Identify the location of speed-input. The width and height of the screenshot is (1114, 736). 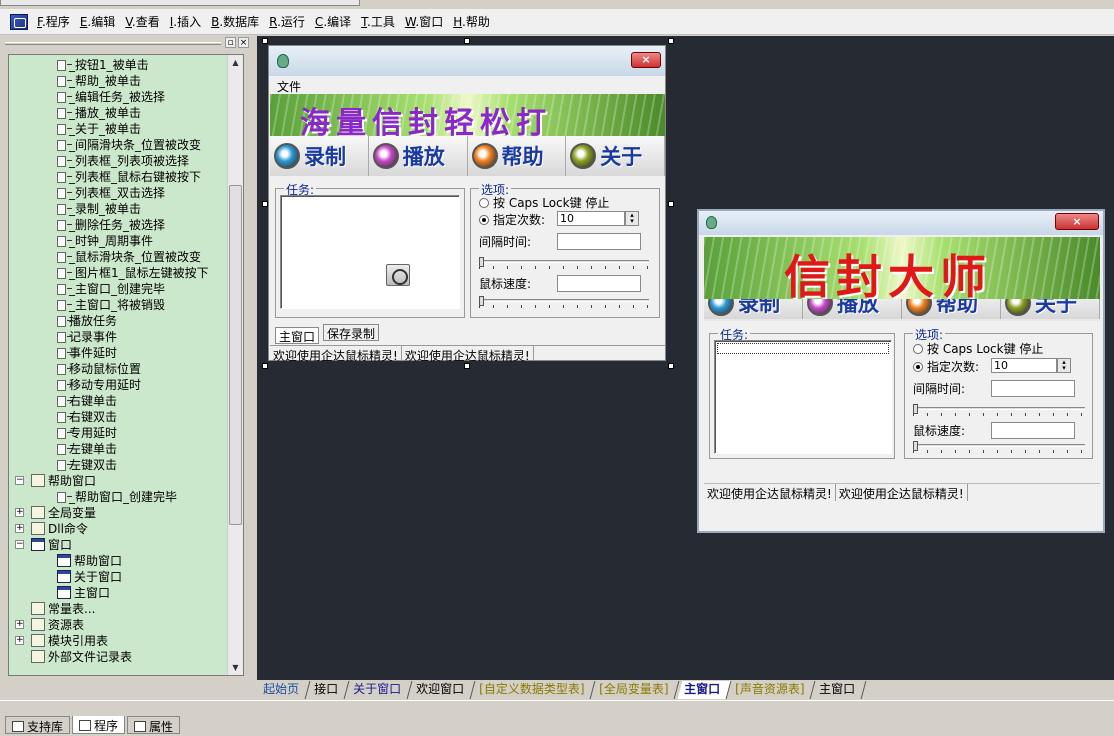
(599, 283).